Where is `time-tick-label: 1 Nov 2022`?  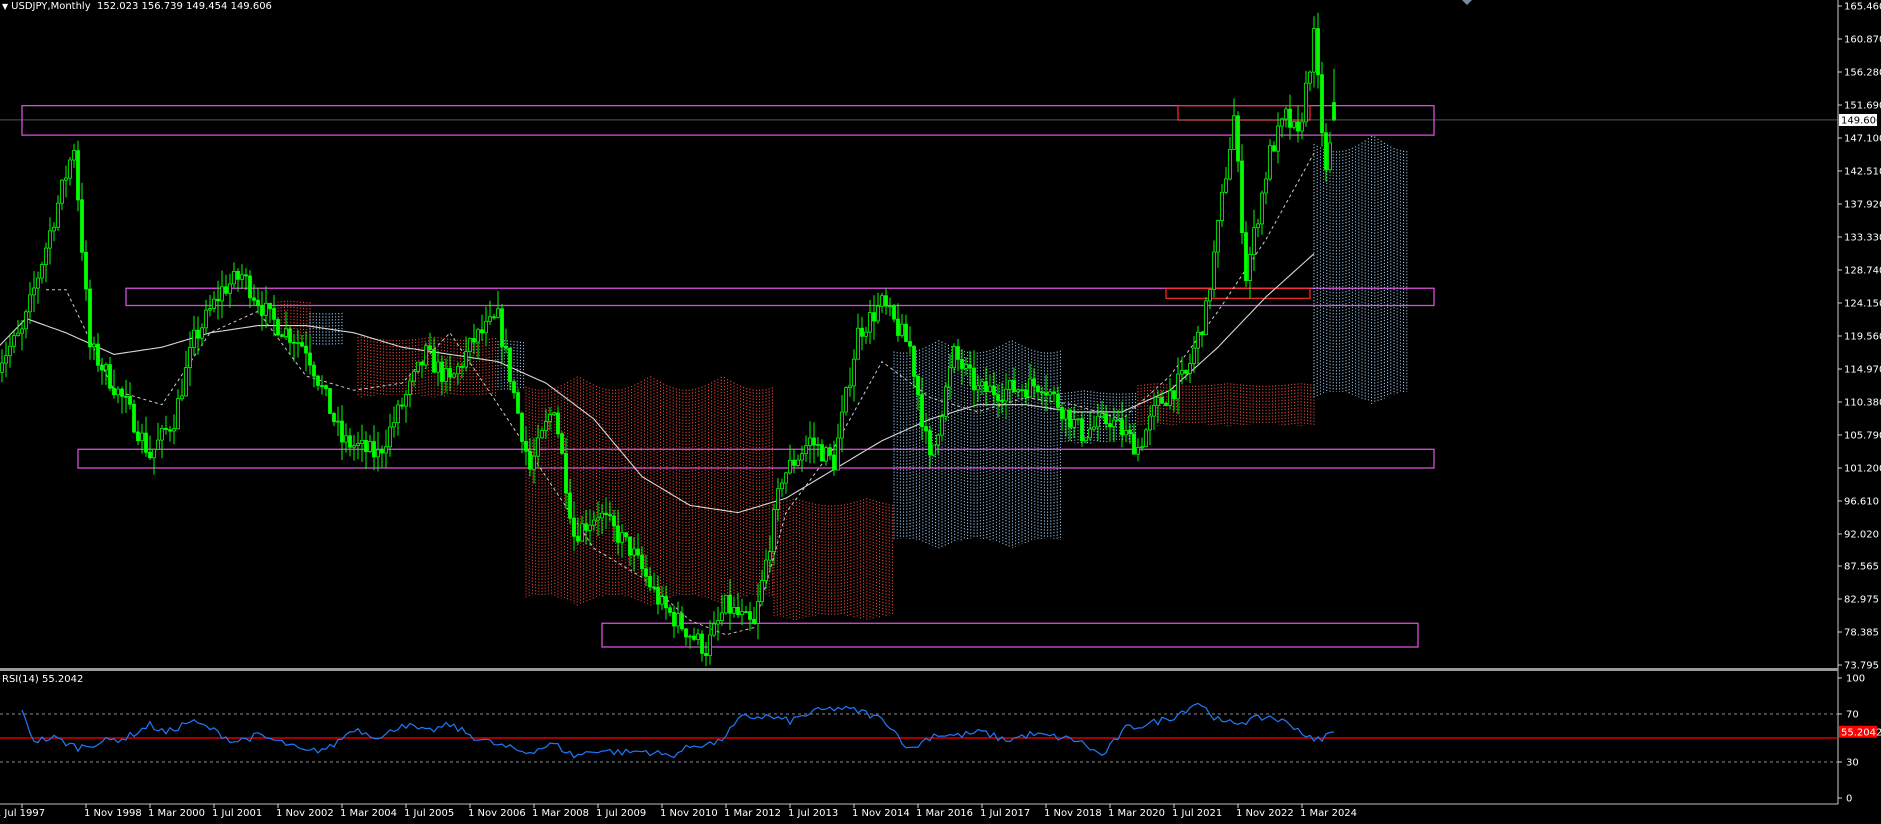 time-tick-label: 1 Nov 2022 is located at coordinates (1265, 813).